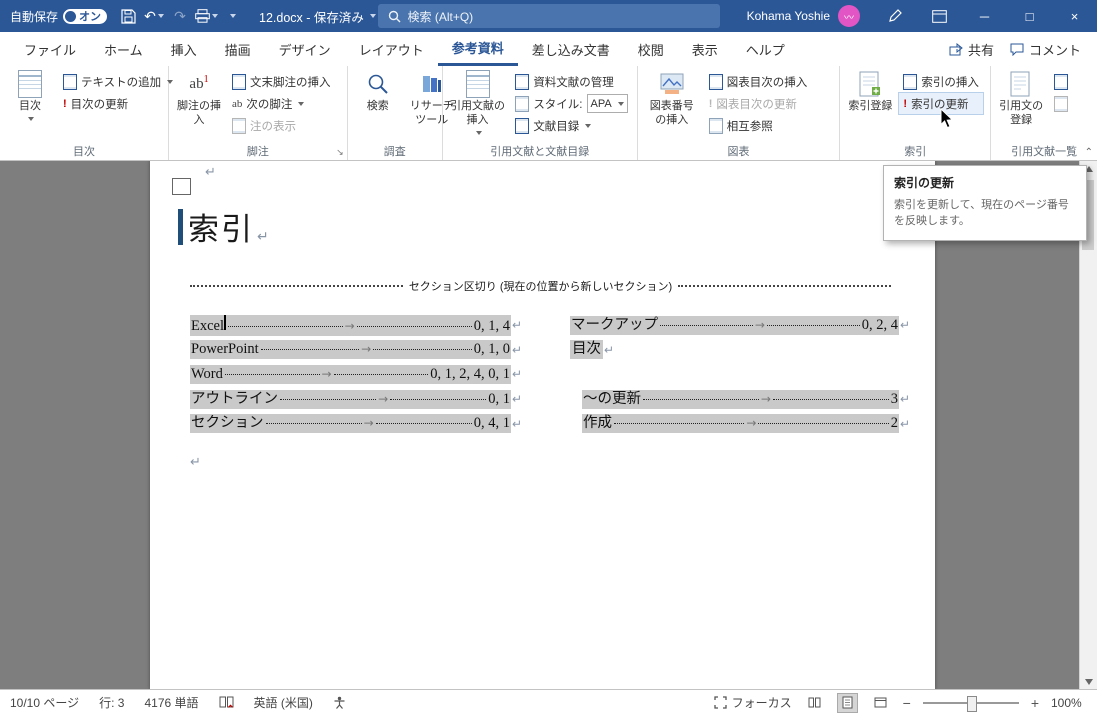  I want to click on add-text-button: テキストの追加, so click(118, 81).